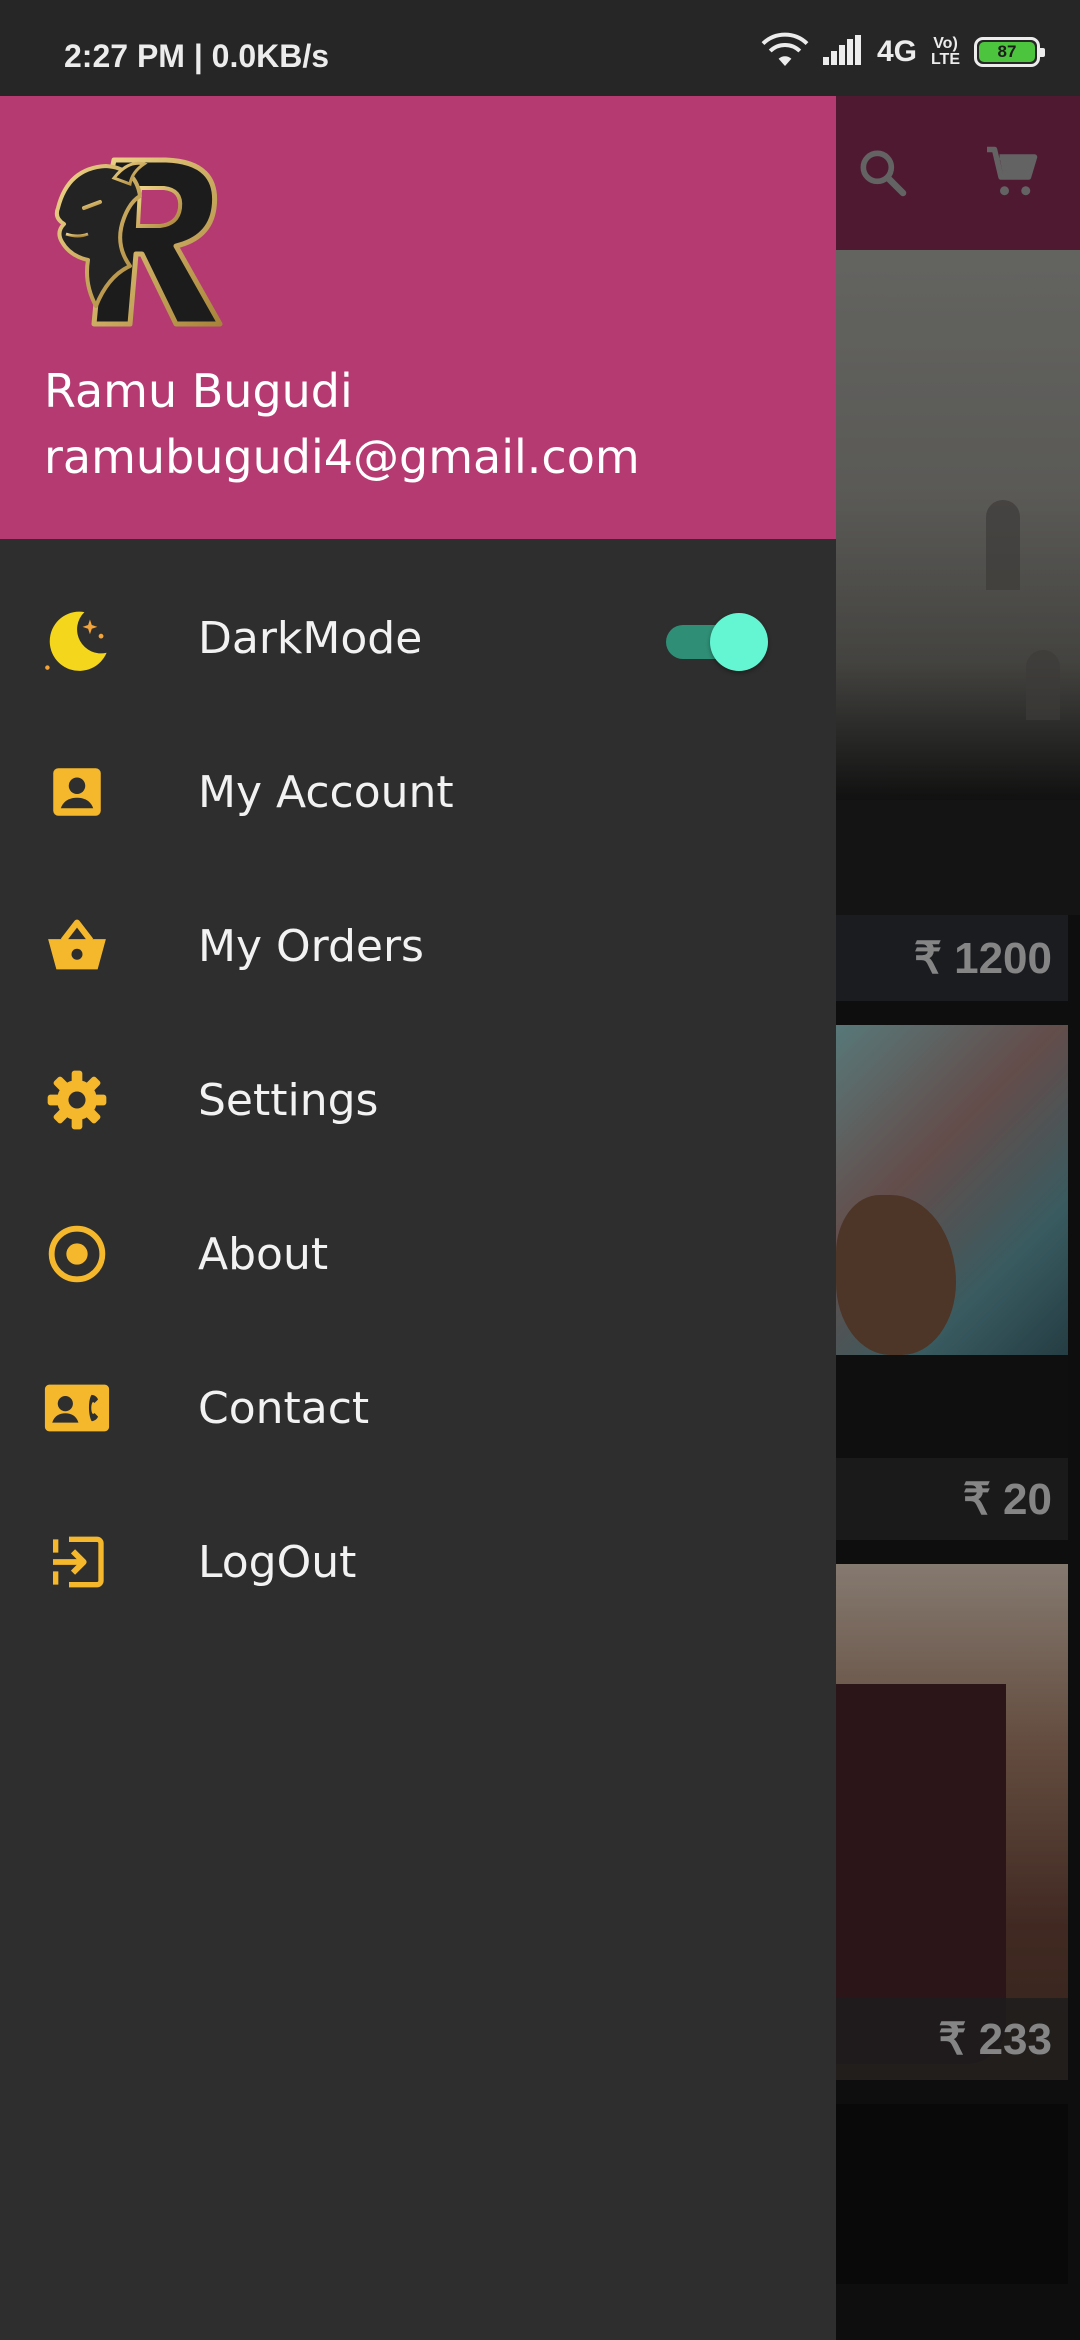 Image resolution: width=1080 pixels, height=2340 pixels. What do you see at coordinates (716, 642) in the screenshot?
I see `darkmode-toggle` at bounding box center [716, 642].